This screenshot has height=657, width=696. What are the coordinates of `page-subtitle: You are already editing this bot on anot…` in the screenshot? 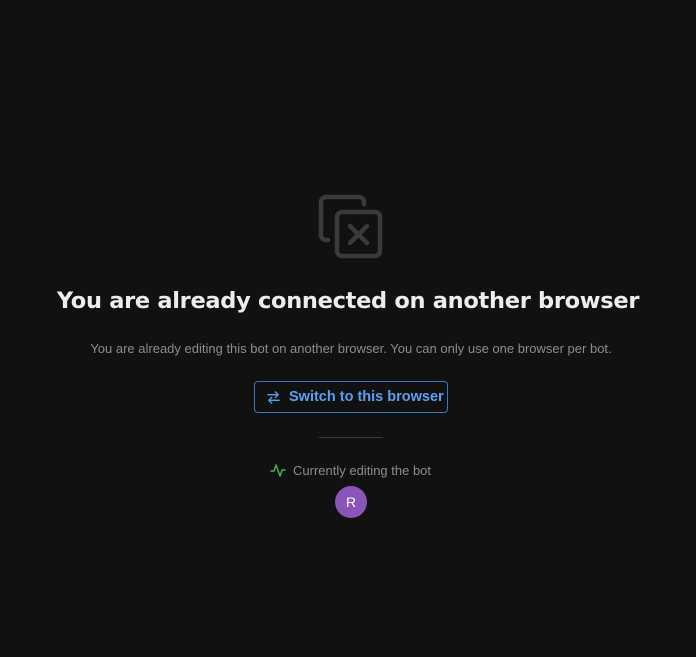 It's located at (351, 348).